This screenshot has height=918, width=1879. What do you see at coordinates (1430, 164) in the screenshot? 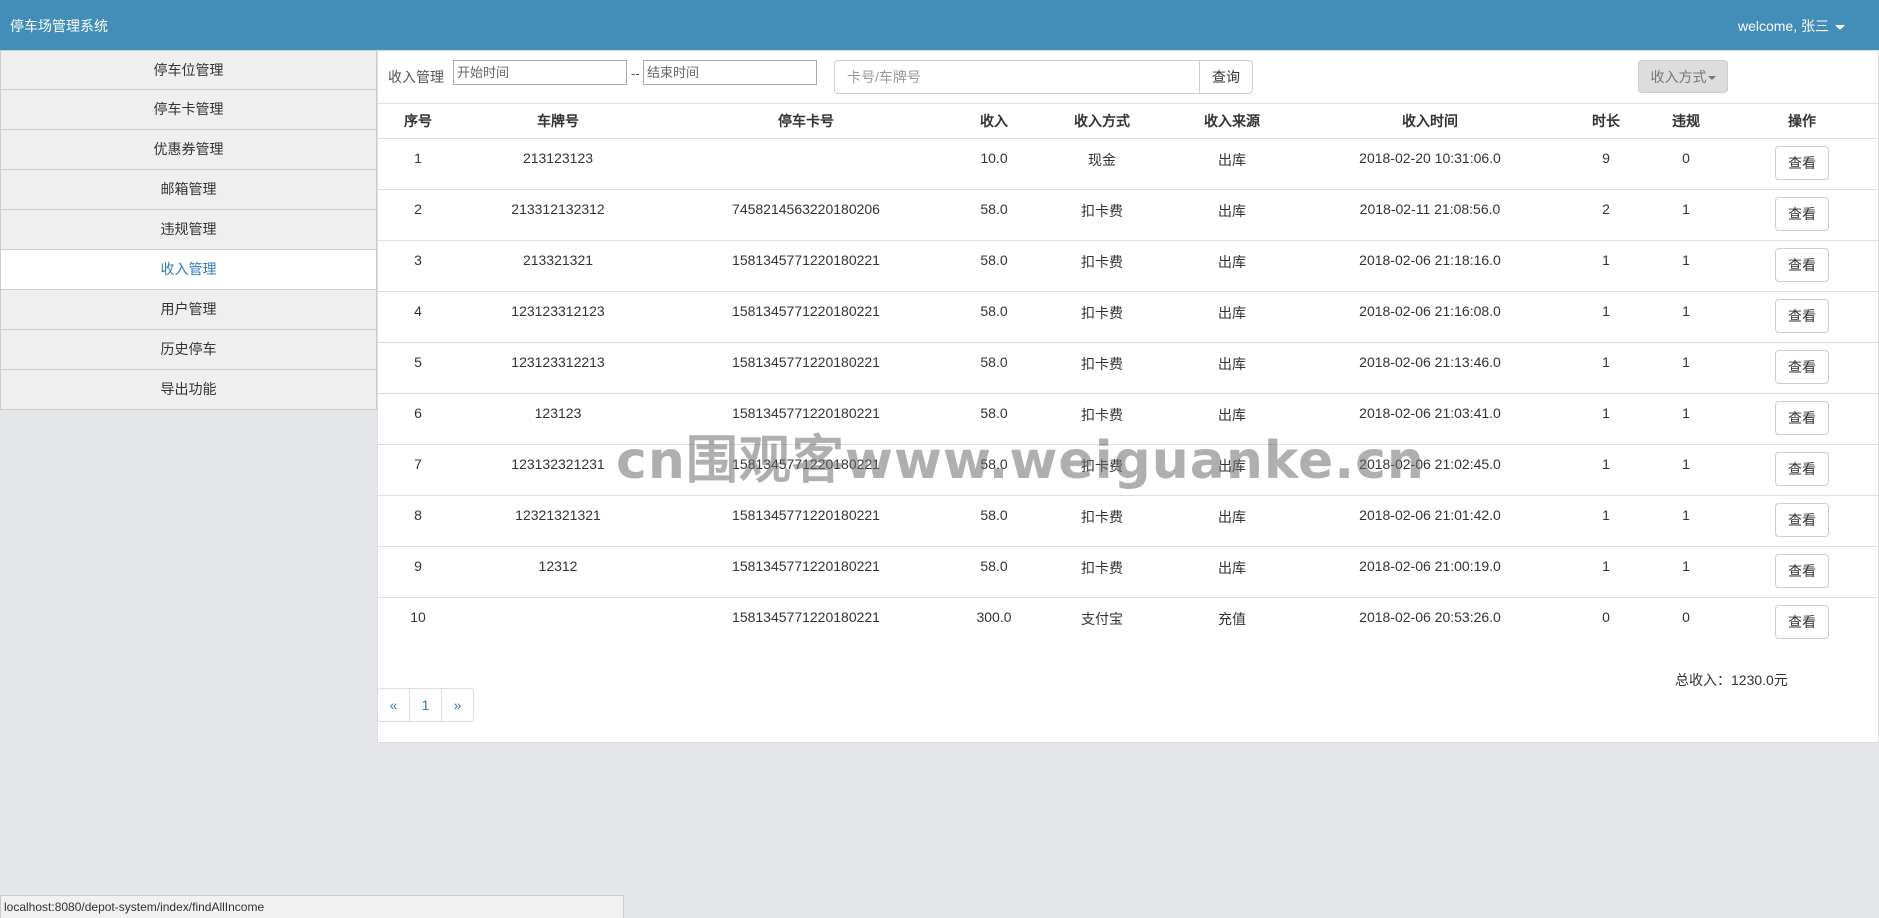
I see `table-cell: 2018-02-20 10:31:06.0` at bounding box center [1430, 164].